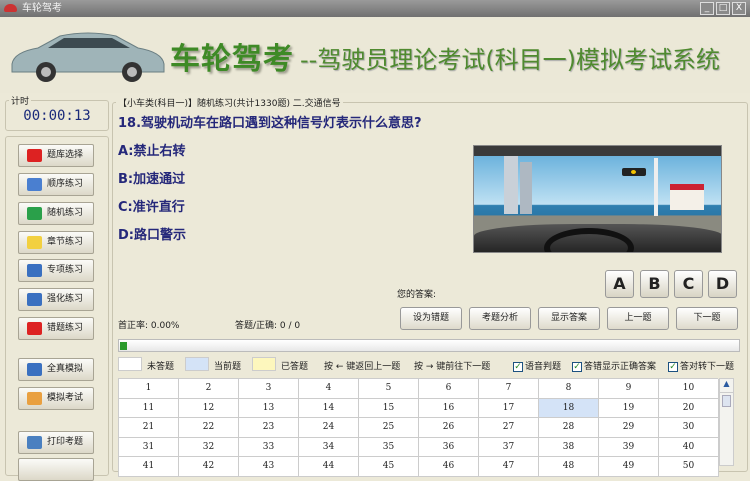 This screenshot has width=750, height=481. Describe the element at coordinates (65, 299) in the screenshot. I see `sidebar-button-label: 强化练习` at that location.